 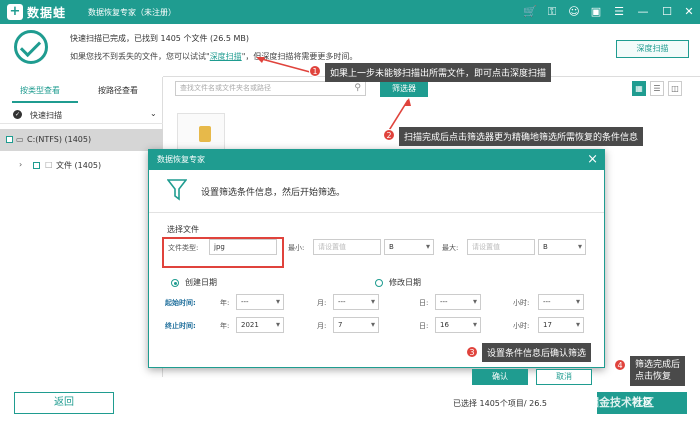 What do you see at coordinates (389, 135) in the screenshot?
I see `step-badge-2: 2` at bounding box center [389, 135].